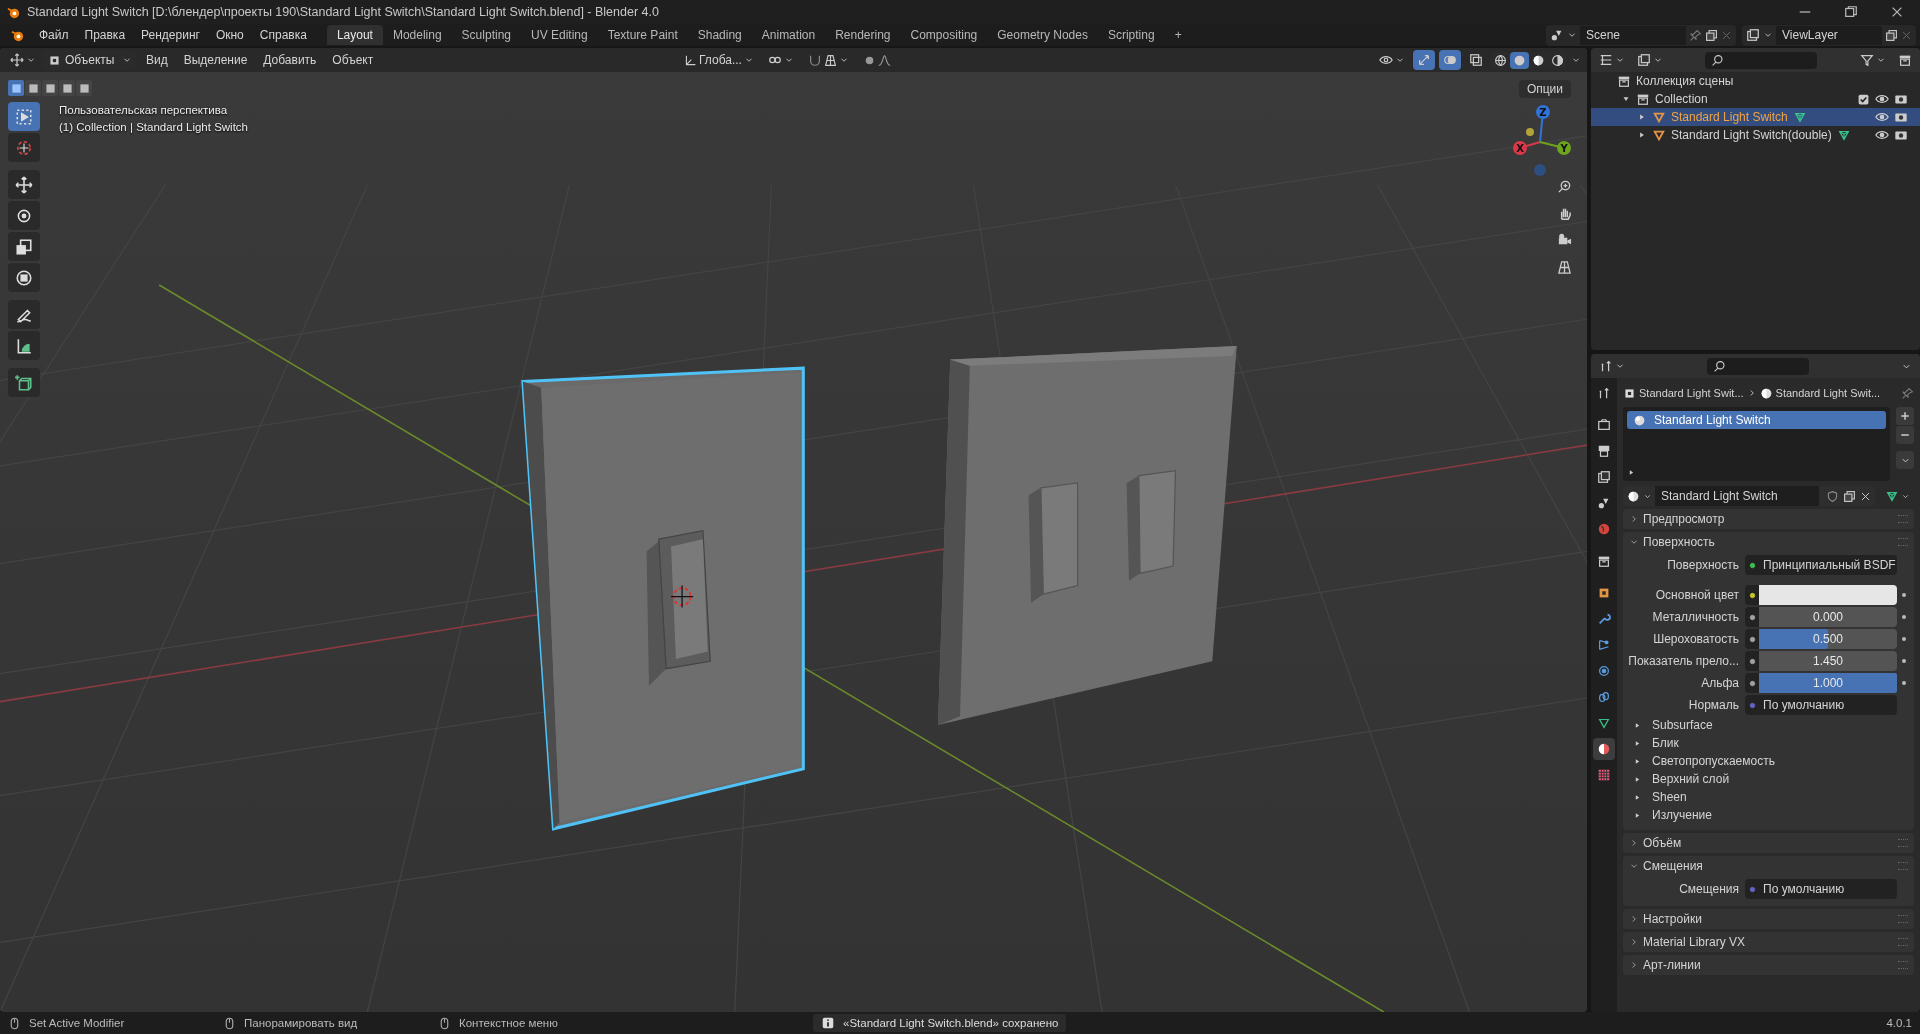 The height and width of the screenshot is (1034, 1920). Describe the element at coordinates (290, 60) in the screenshot. I see `menu-item: Добавить` at that location.